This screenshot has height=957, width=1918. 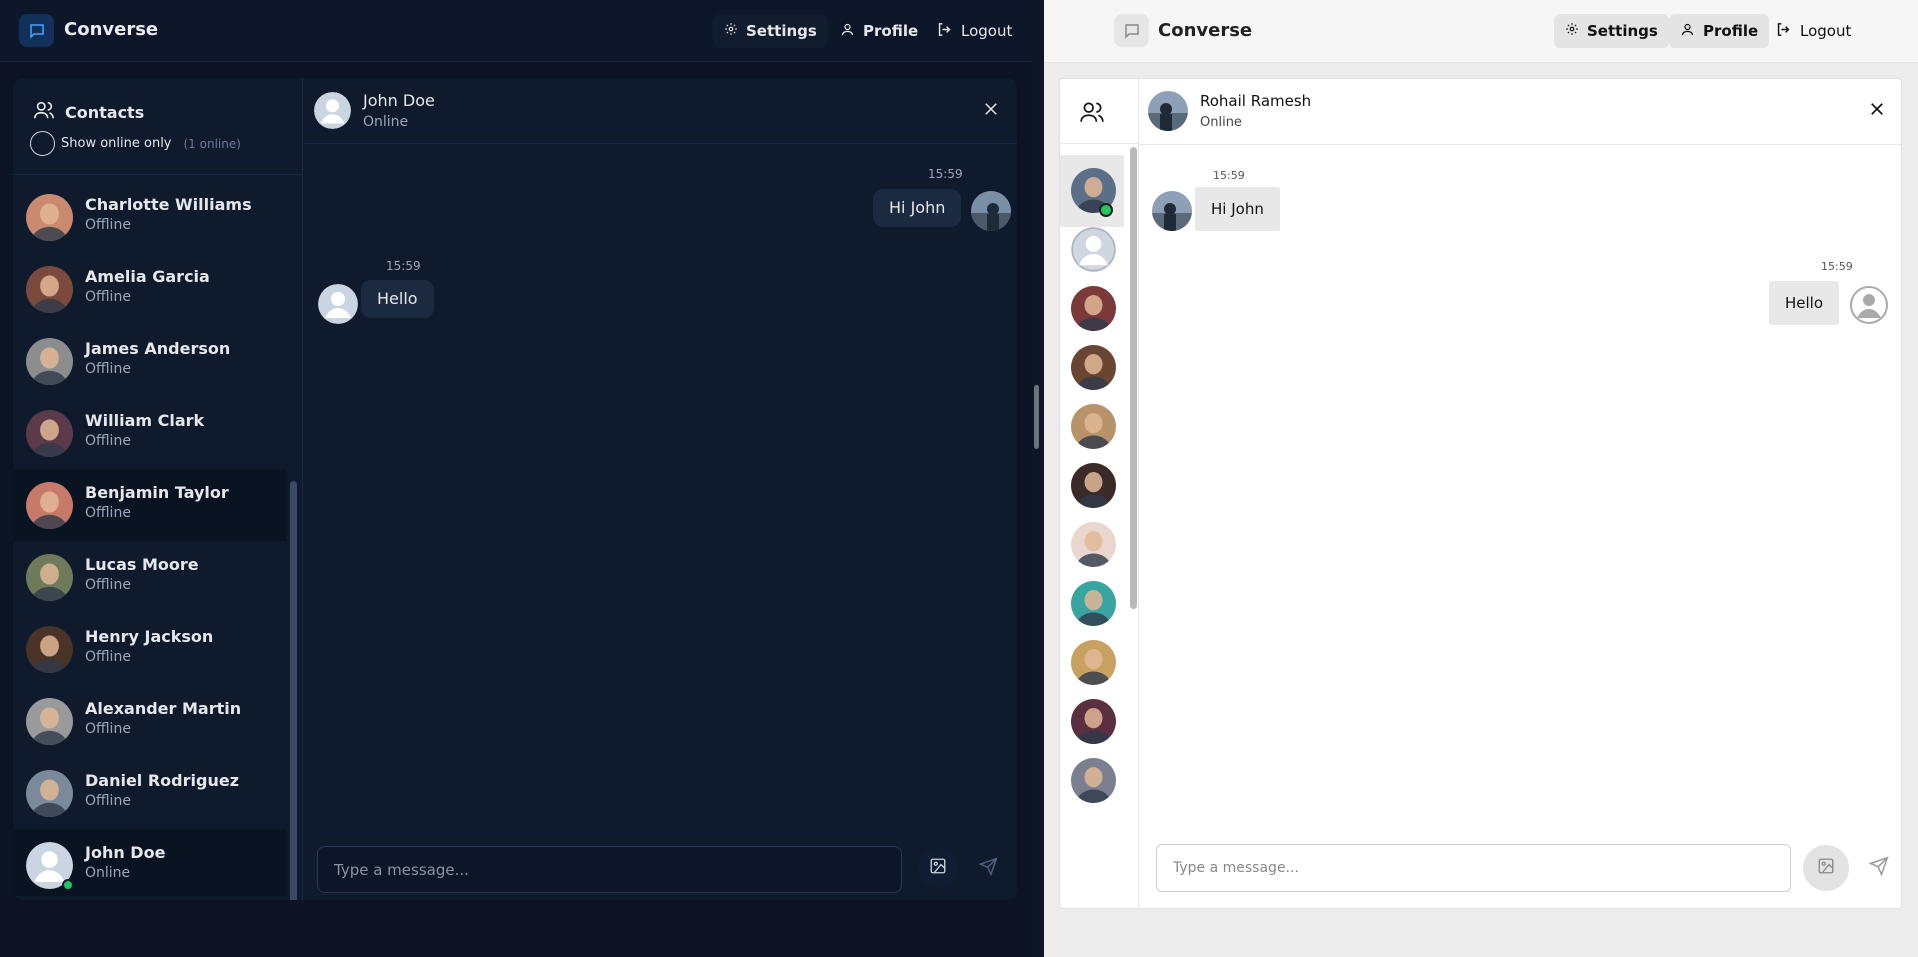 I want to click on contacts-rail, so click(x=1099, y=493).